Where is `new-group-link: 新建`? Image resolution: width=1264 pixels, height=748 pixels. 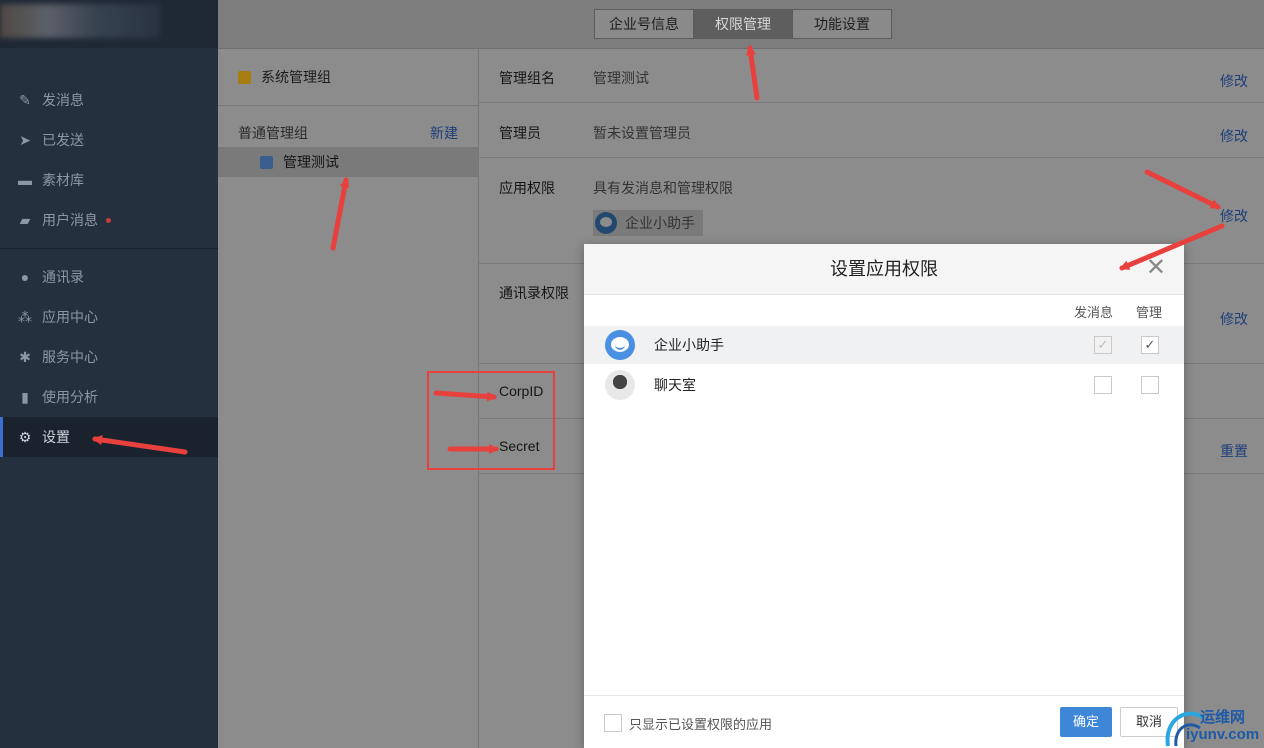 new-group-link: 新建 is located at coordinates (444, 133).